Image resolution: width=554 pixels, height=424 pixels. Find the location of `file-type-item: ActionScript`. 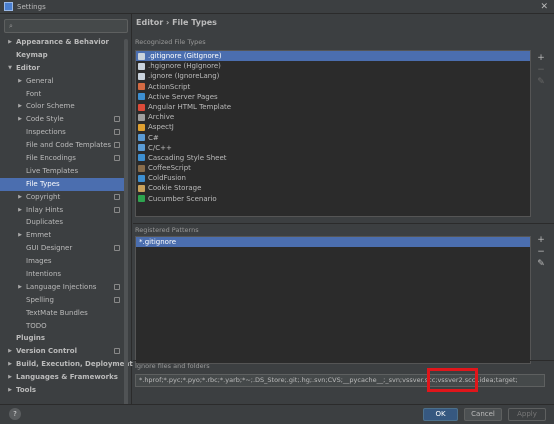

file-type-item: ActionScript is located at coordinates (333, 87).